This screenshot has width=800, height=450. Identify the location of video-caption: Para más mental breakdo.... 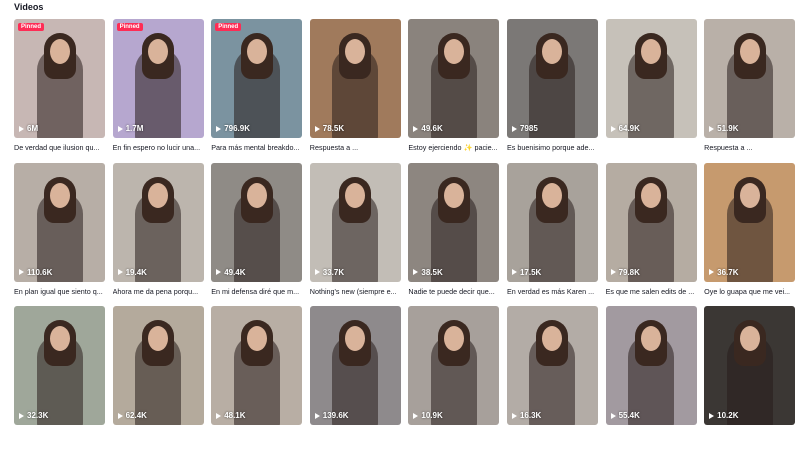
(256, 147).